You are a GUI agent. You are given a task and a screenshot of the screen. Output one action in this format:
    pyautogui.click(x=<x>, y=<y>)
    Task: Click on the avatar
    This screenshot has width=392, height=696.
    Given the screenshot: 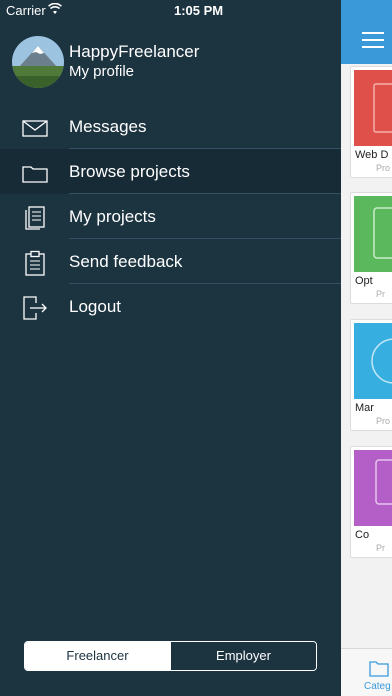 What is the action you would take?
    pyautogui.click(x=38, y=62)
    